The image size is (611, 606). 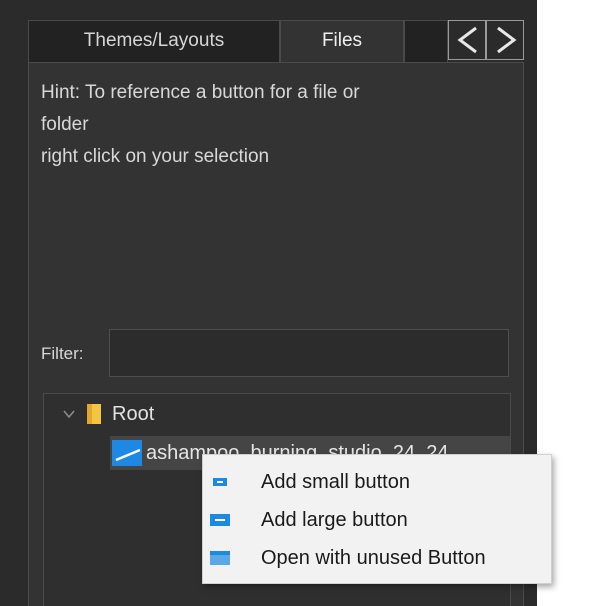 I want to click on small-button-icon, so click(x=220, y=482).